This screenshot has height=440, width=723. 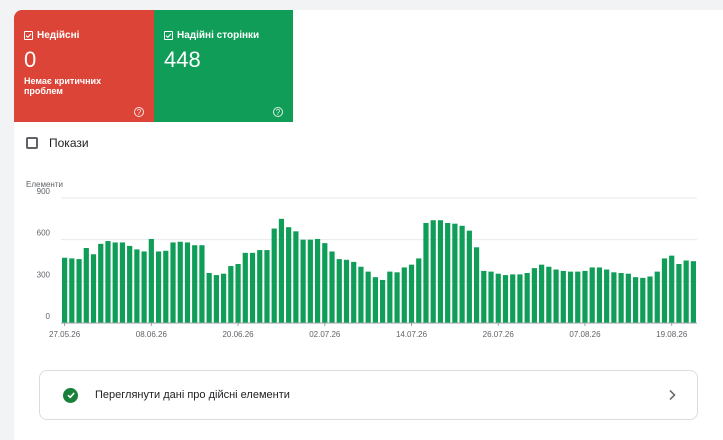 What do you see at coordinates (44, 274) in the screenshot?
I see `y-tick-label: 300` at bounding box center [44, 274].